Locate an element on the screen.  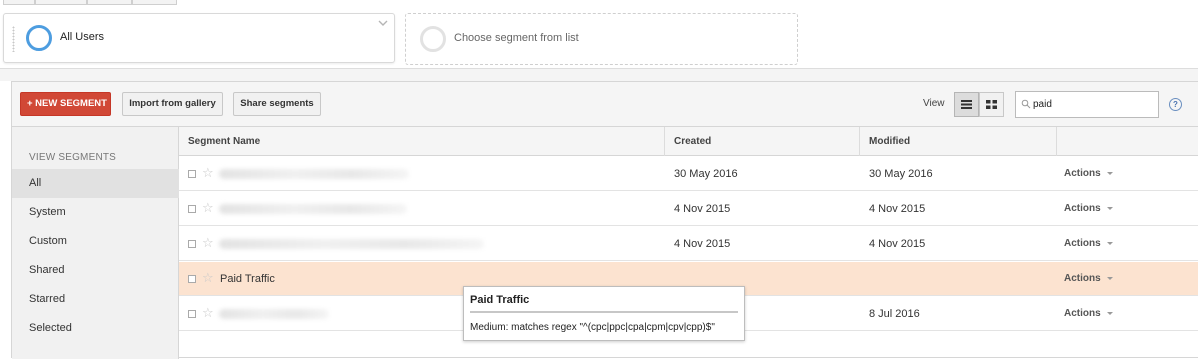
table-header: Segment Name Created Modified is located at coordinates (688, 141).